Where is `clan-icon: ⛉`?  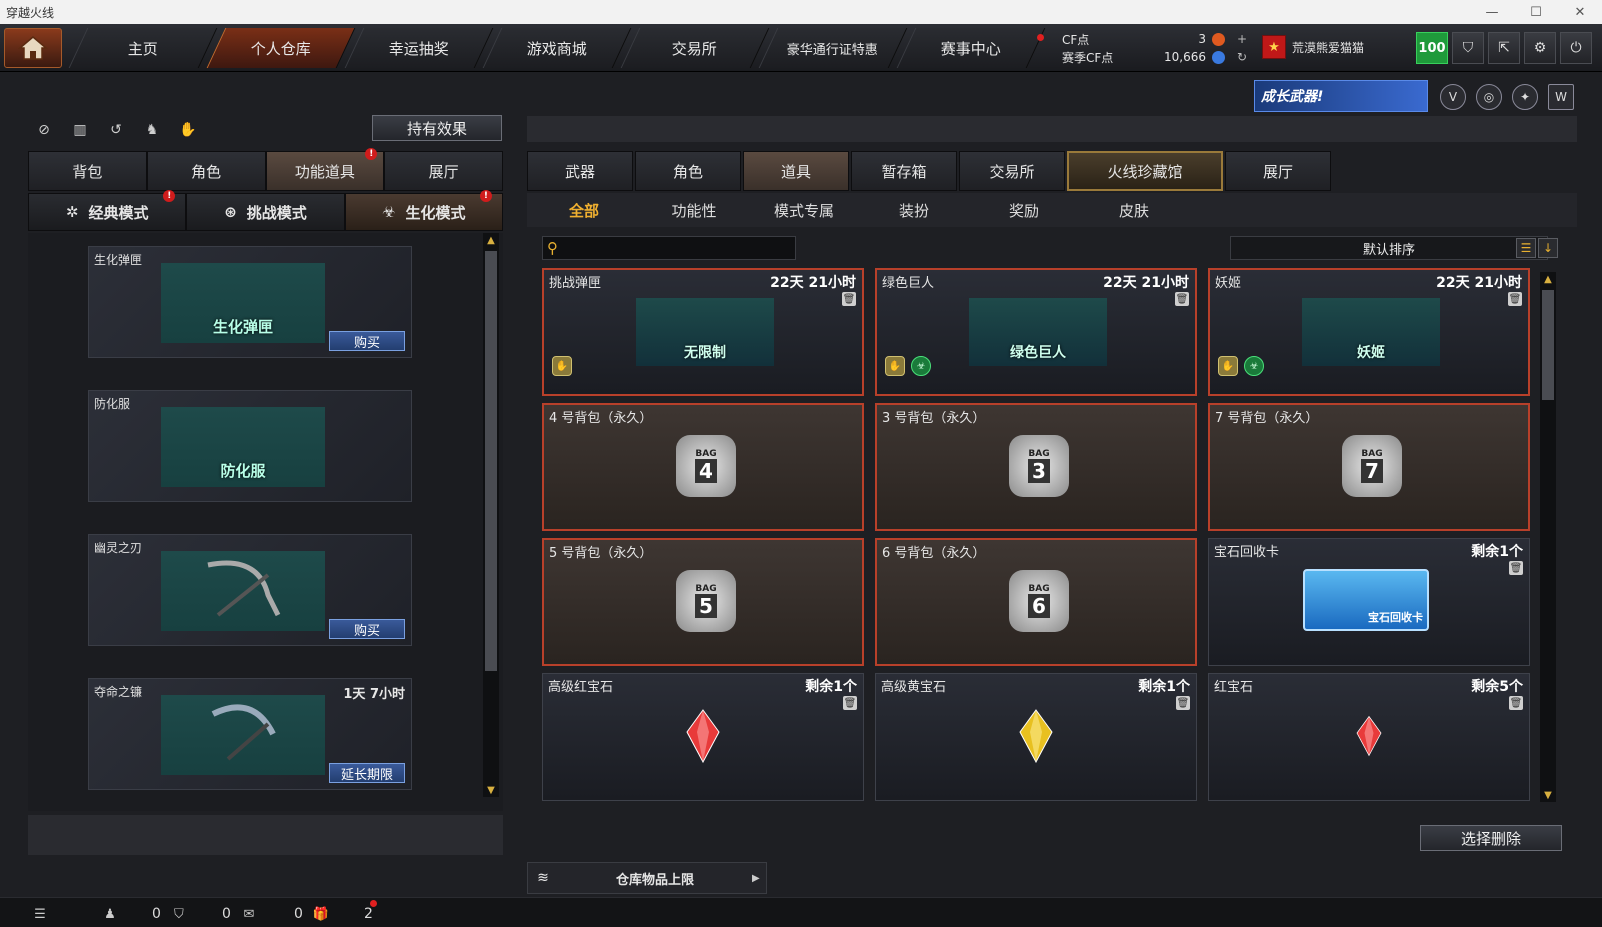
clan-icon: ⛉ is located at coordinates (179, 914).